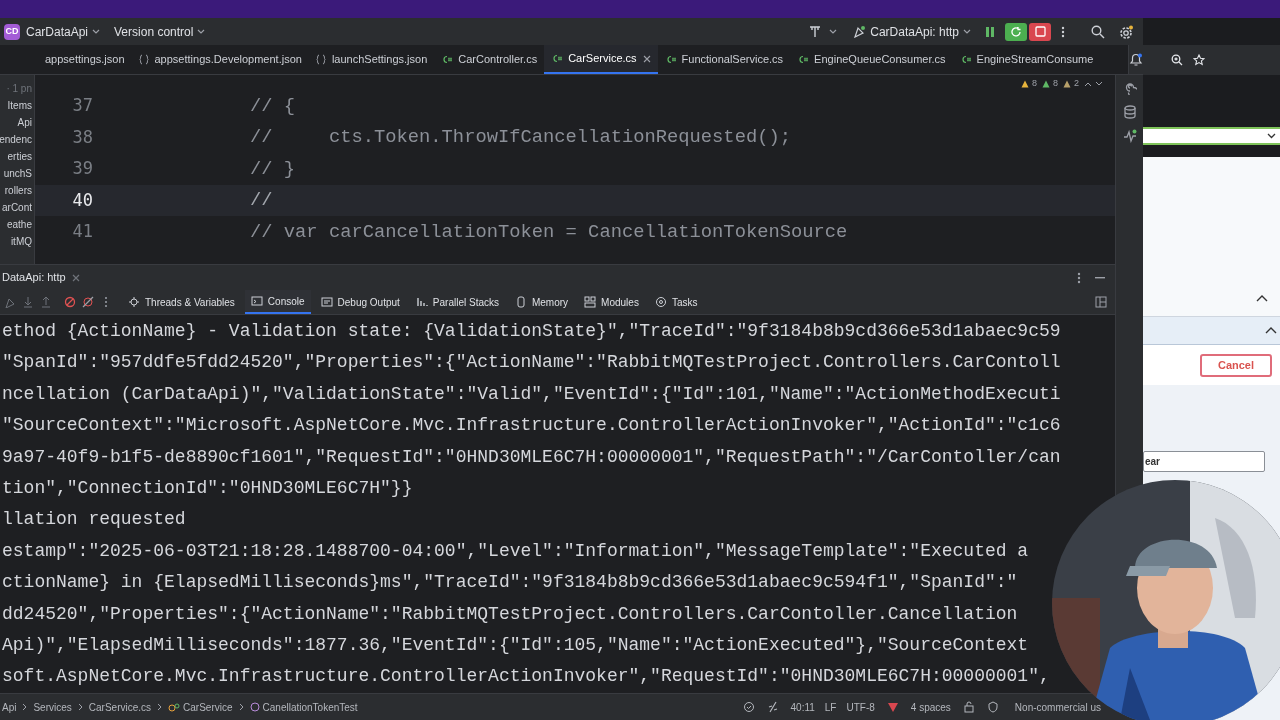  What do you see at coordinates (815, 31) in the screenshot?
I see `hammer-icon` at bounding box center [815, 31].